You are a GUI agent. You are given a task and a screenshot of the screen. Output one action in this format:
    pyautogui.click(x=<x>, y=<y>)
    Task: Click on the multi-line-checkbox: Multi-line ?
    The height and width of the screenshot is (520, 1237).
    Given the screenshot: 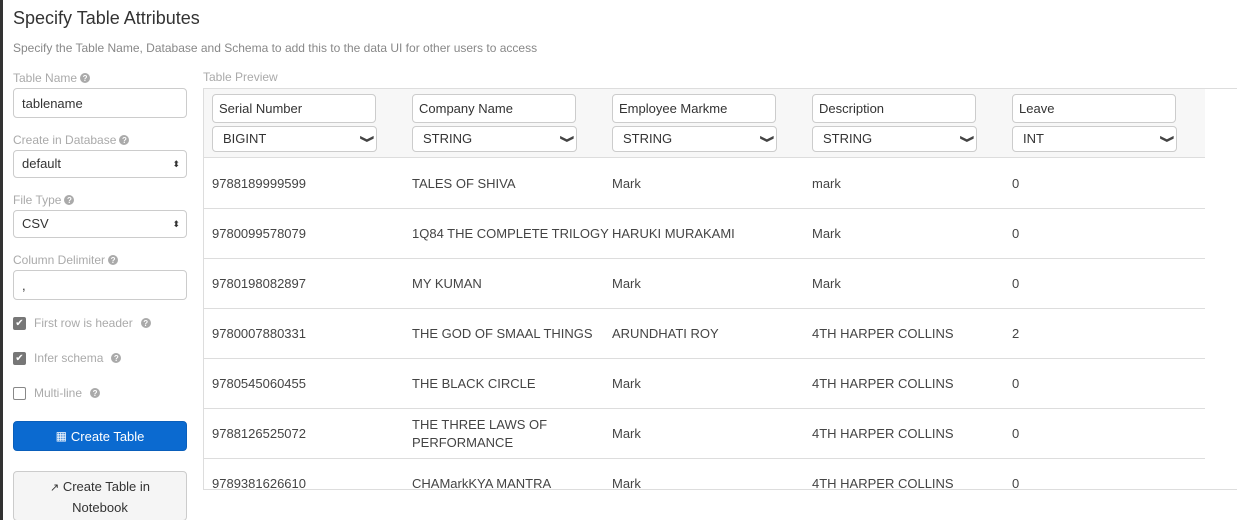 What is the action you would take?
    pyautogui.click(x=57, y=393)
    